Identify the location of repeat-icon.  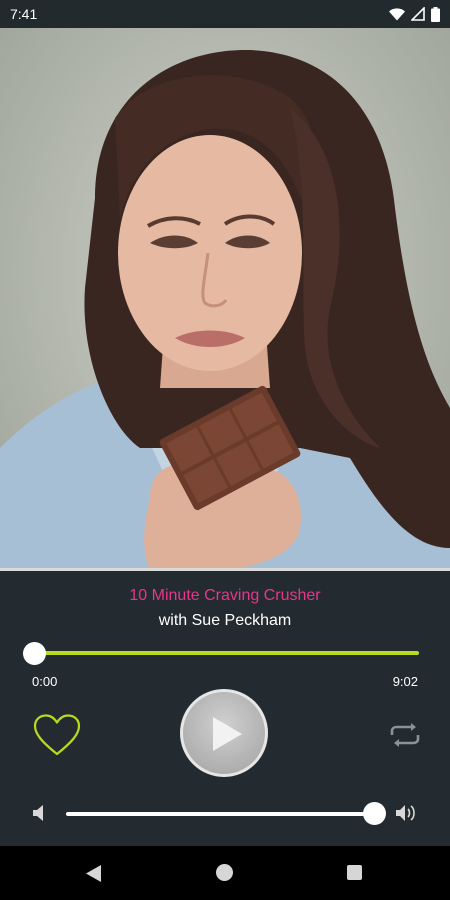
(405, 735).